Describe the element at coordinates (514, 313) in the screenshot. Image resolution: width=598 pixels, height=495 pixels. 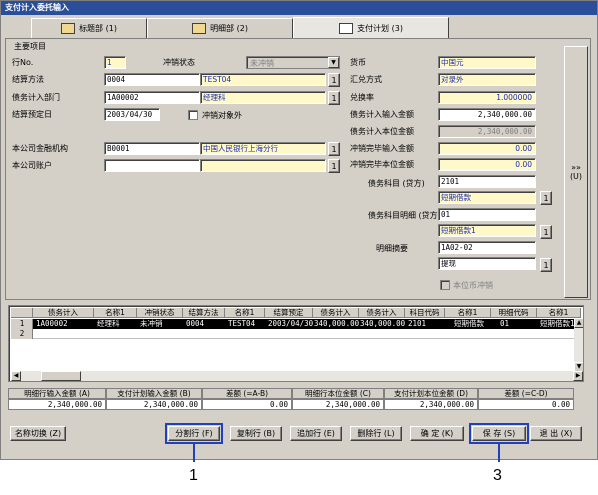
I see `grid-header: 明细代码` at that location.